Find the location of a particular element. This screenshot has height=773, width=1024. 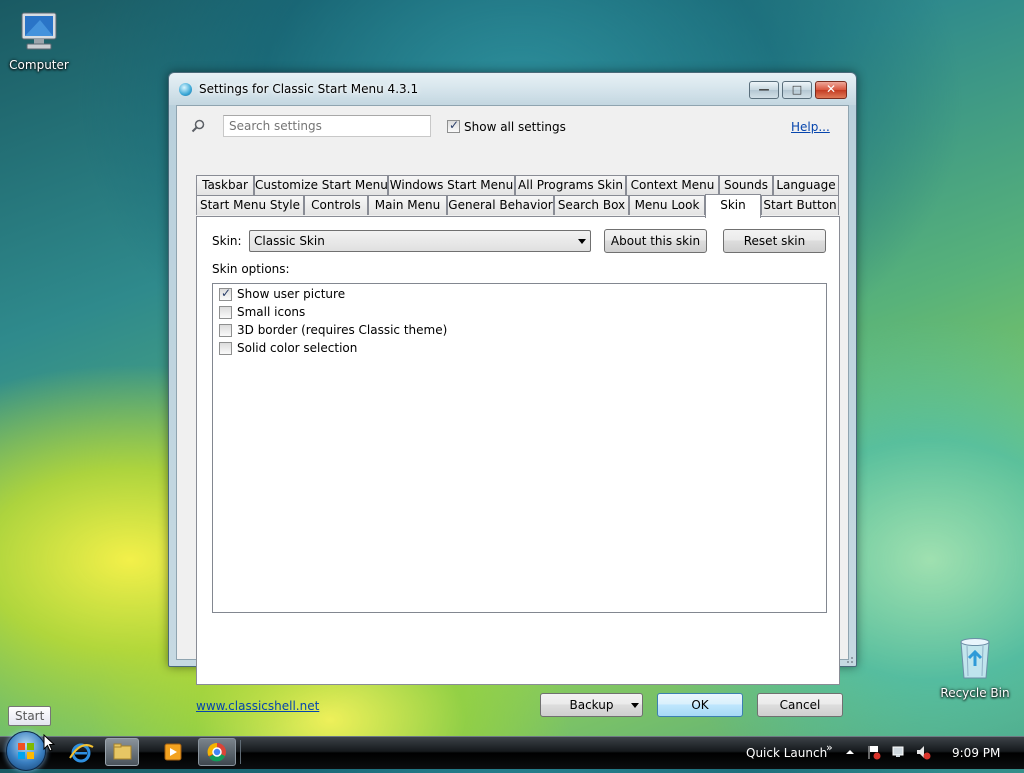

show-all-settings-label: Show all settings is located at coordinates (515, 127).